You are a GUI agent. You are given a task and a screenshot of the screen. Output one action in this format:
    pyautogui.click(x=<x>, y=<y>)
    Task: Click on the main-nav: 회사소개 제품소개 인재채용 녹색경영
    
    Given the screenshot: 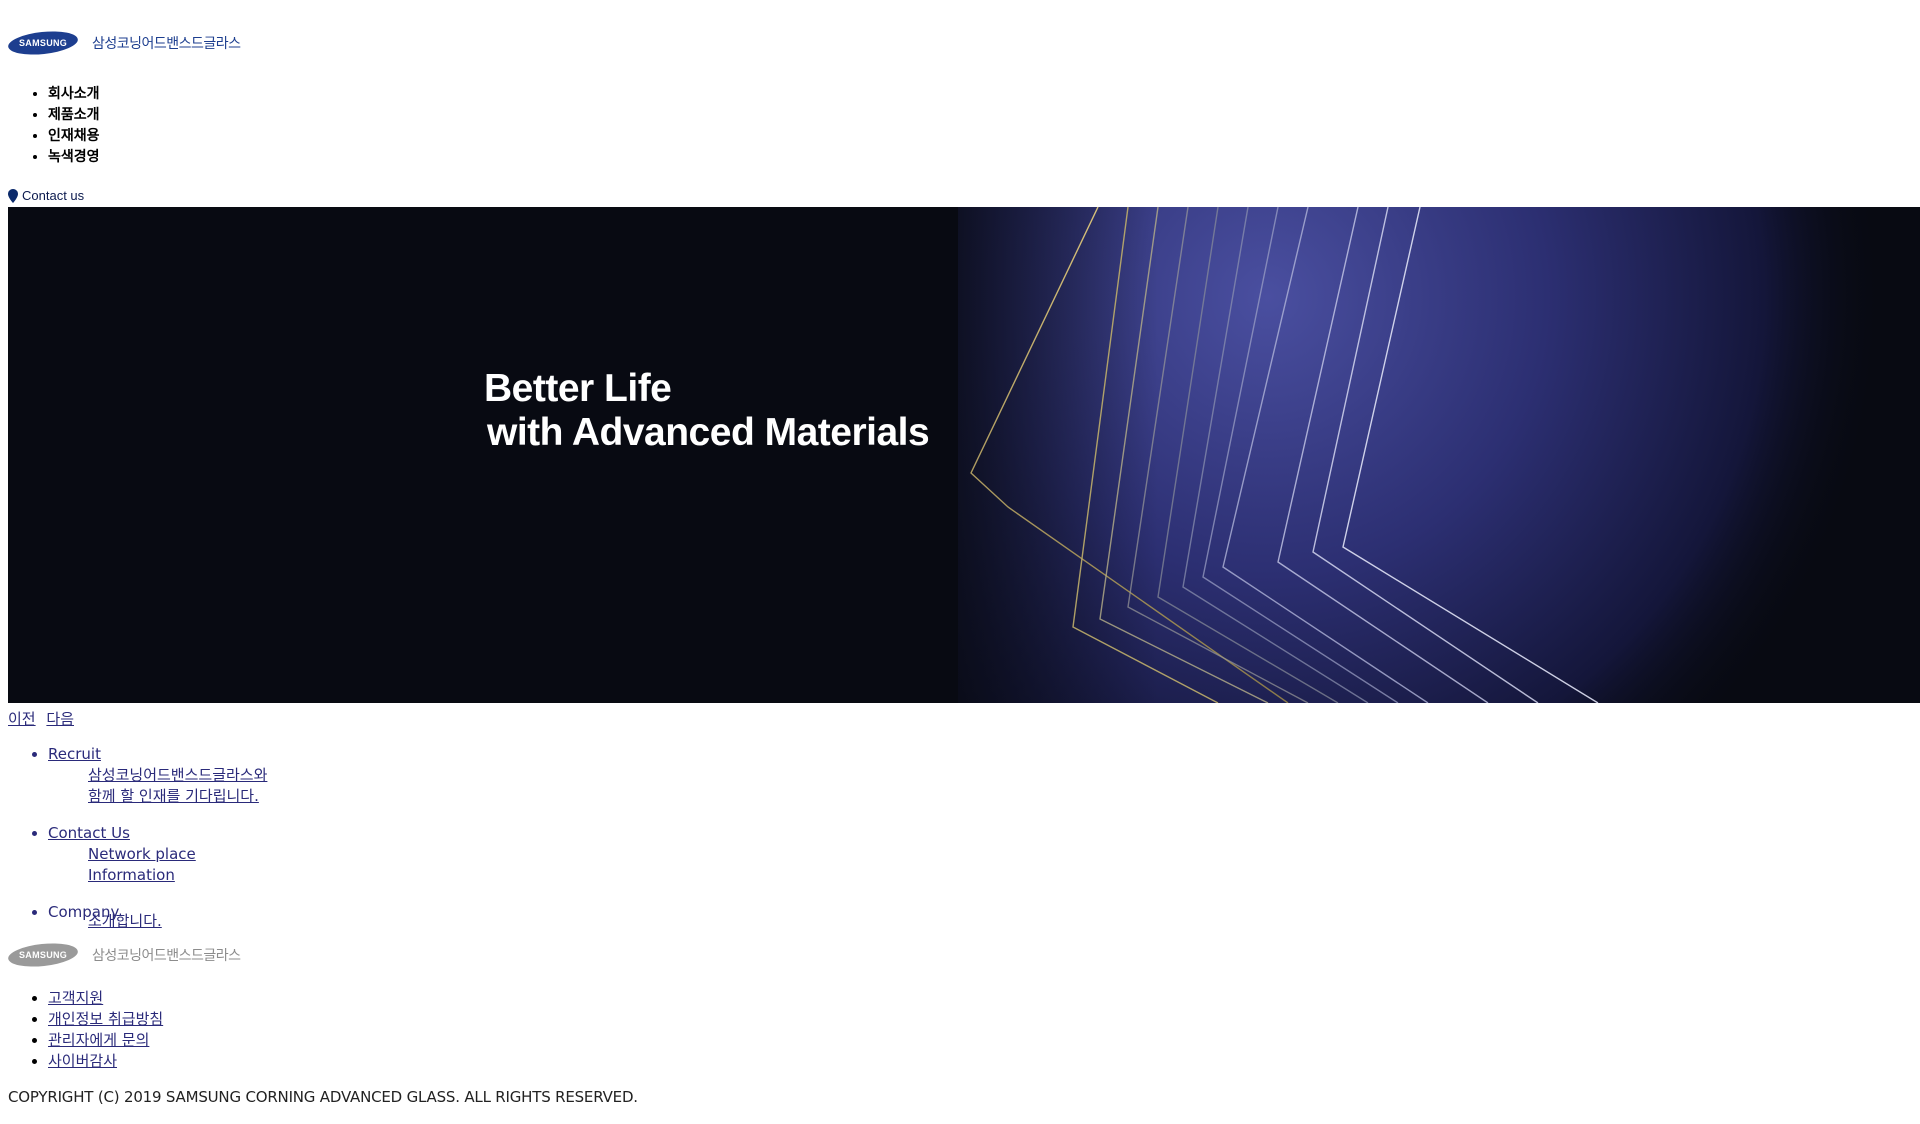 What is the action you would take?
    pyautogui.click(x=50, y=126)
    